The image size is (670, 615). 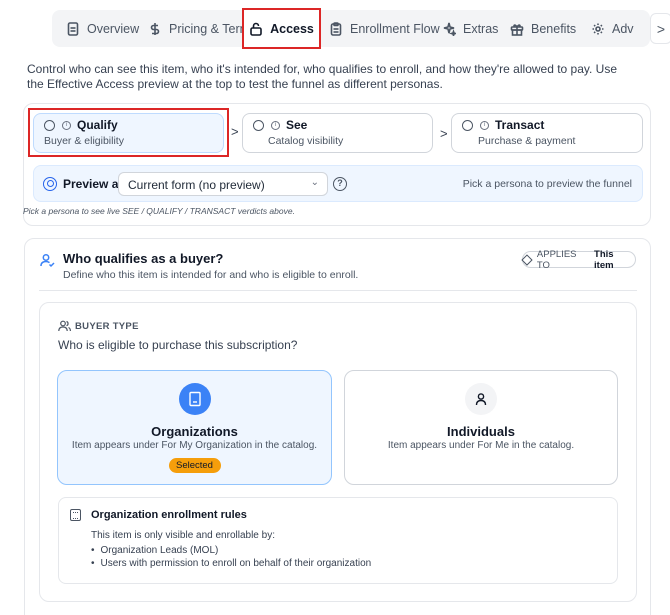 I want to click on section-title: Who qualifies as a buyer?, so click(x=143, y=258).